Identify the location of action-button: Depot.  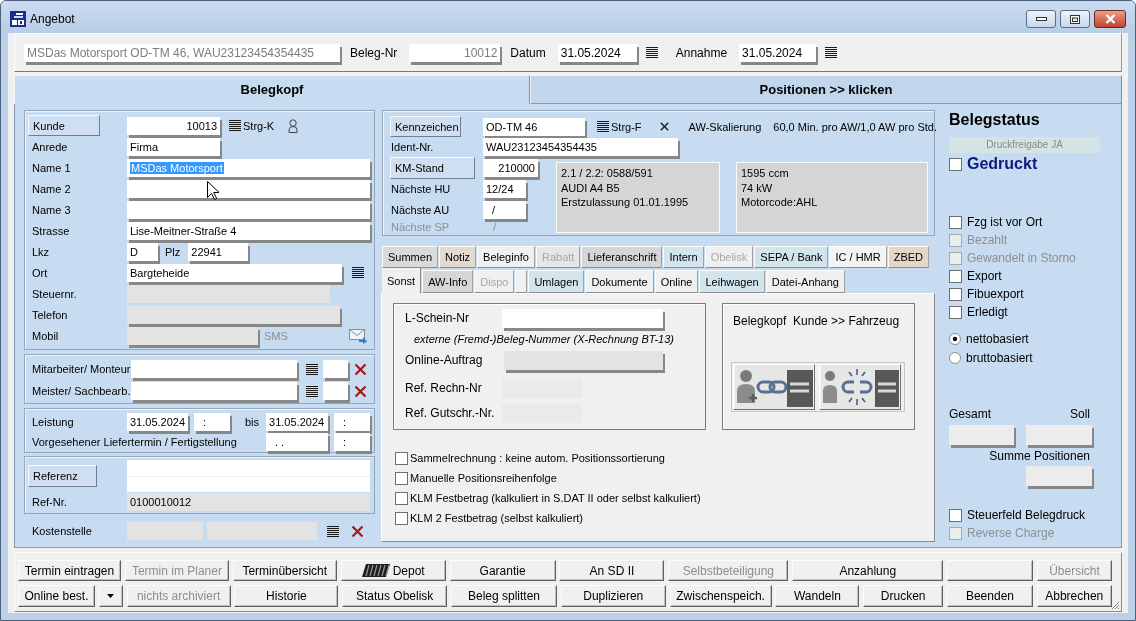
(393, 570).